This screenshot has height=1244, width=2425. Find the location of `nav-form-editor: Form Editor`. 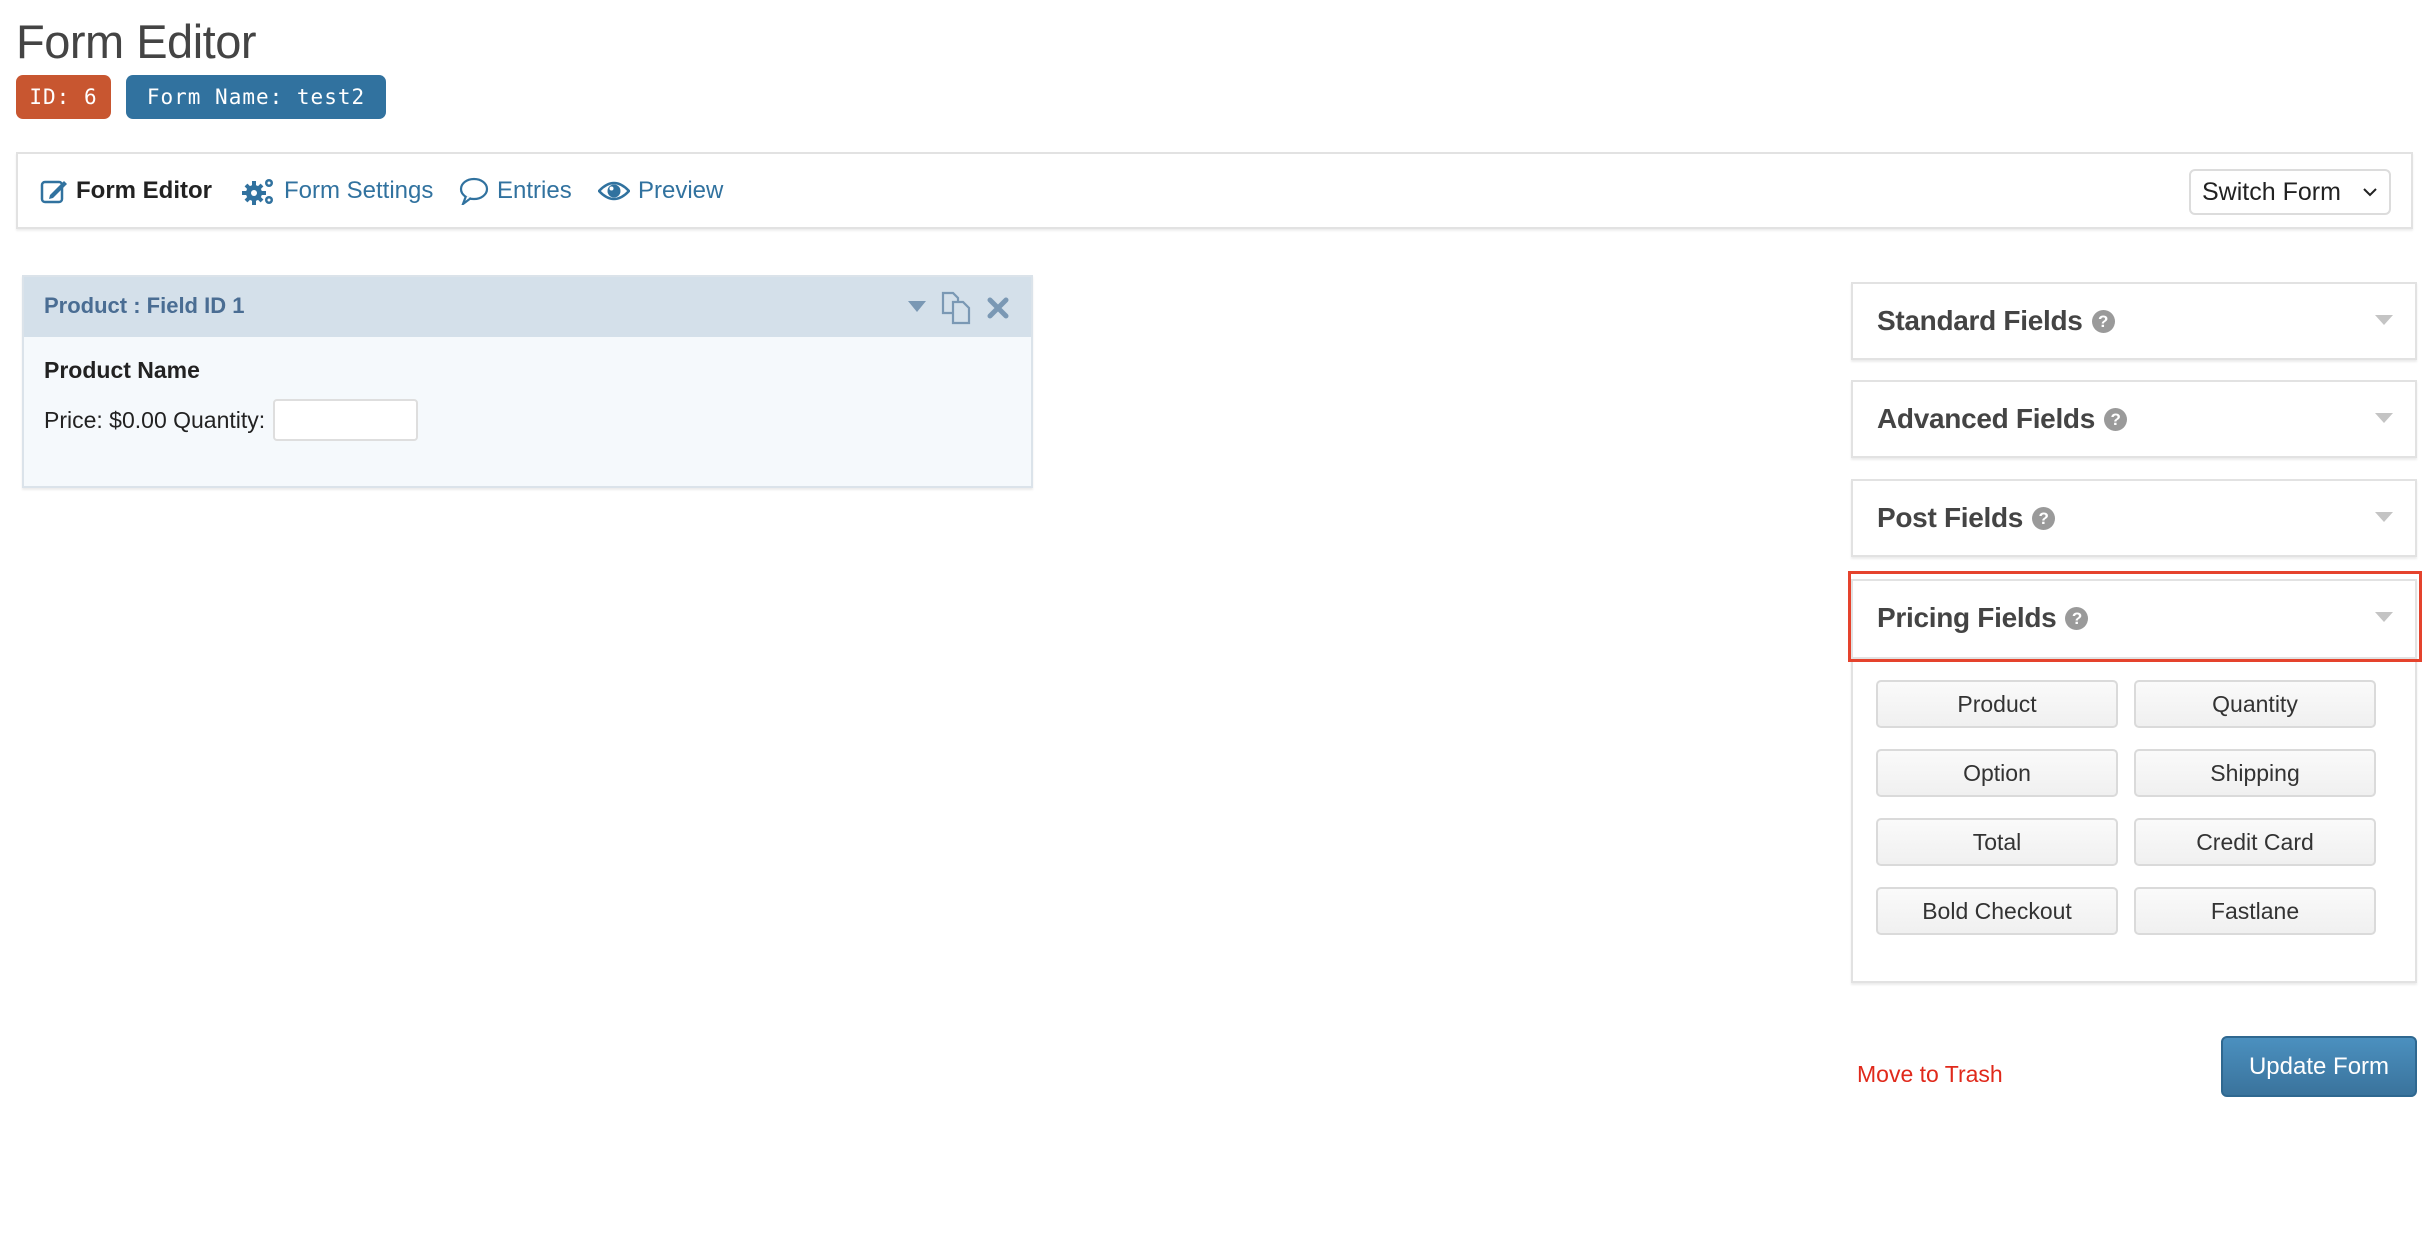

nav-form-editor: Form Editor is located at coordinates (126, 190).